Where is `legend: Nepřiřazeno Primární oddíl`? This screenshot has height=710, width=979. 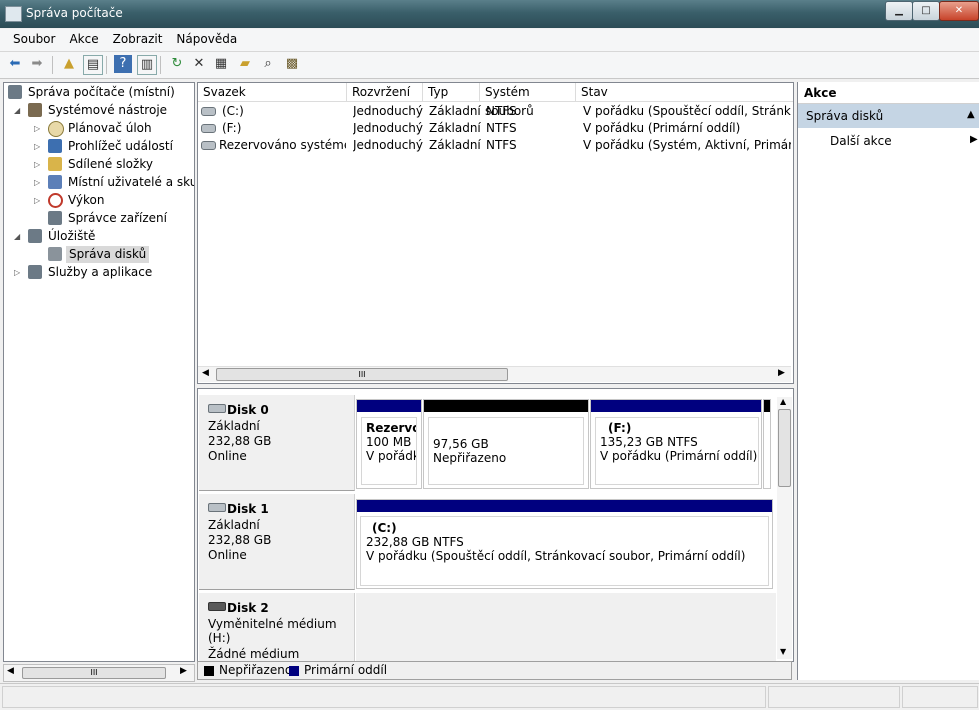
legend: Nepřiřazeno Primární oddíl is located at coordinates (494, 670).